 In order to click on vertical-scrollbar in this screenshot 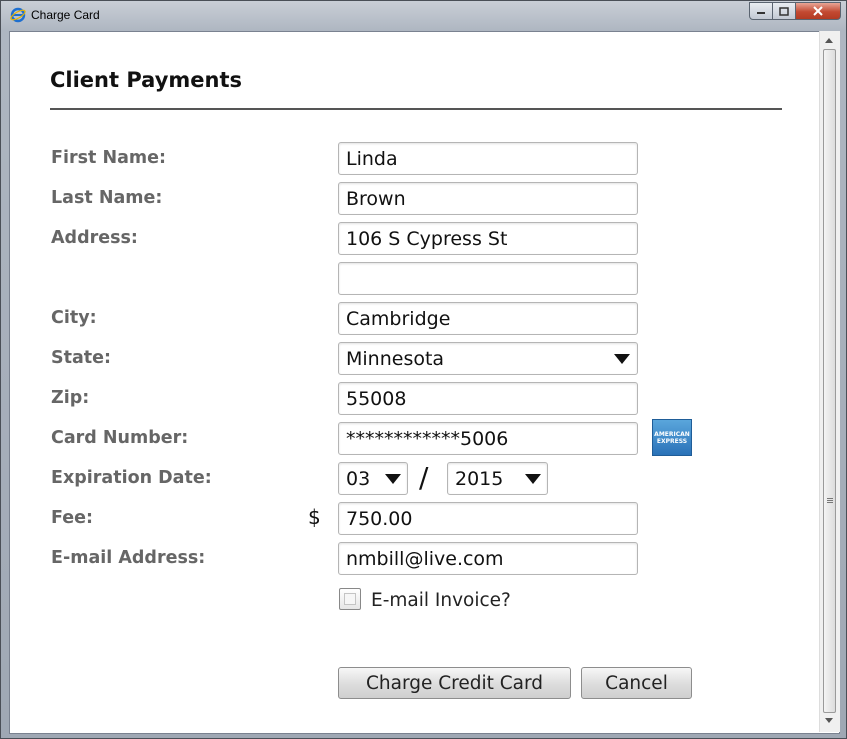, I will do `click(829, 381)`.